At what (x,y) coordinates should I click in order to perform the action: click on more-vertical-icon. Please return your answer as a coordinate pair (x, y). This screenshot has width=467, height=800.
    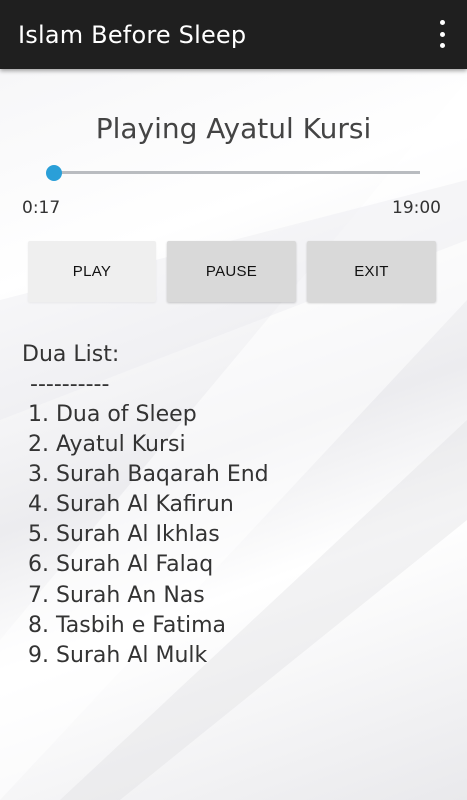
    Looking at the image, I should click on (442, 34).